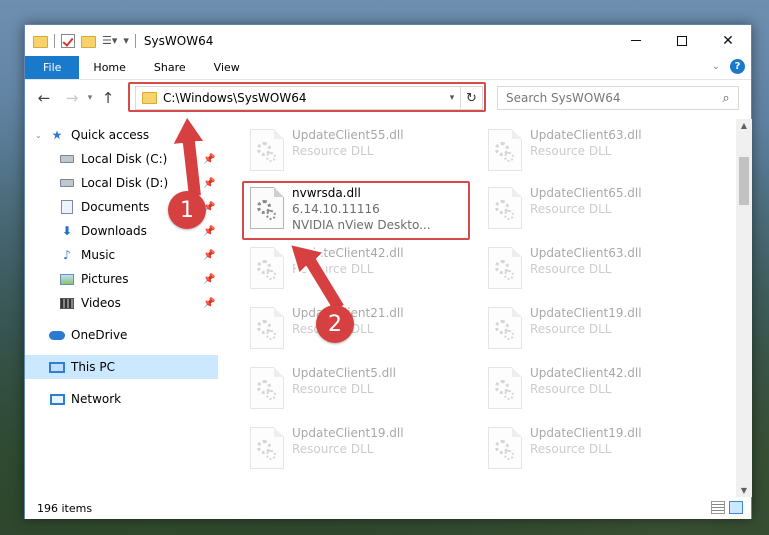 The height and width of the screenshot is (535, 769). I want to click on tab-file: File, so click(52, 67).